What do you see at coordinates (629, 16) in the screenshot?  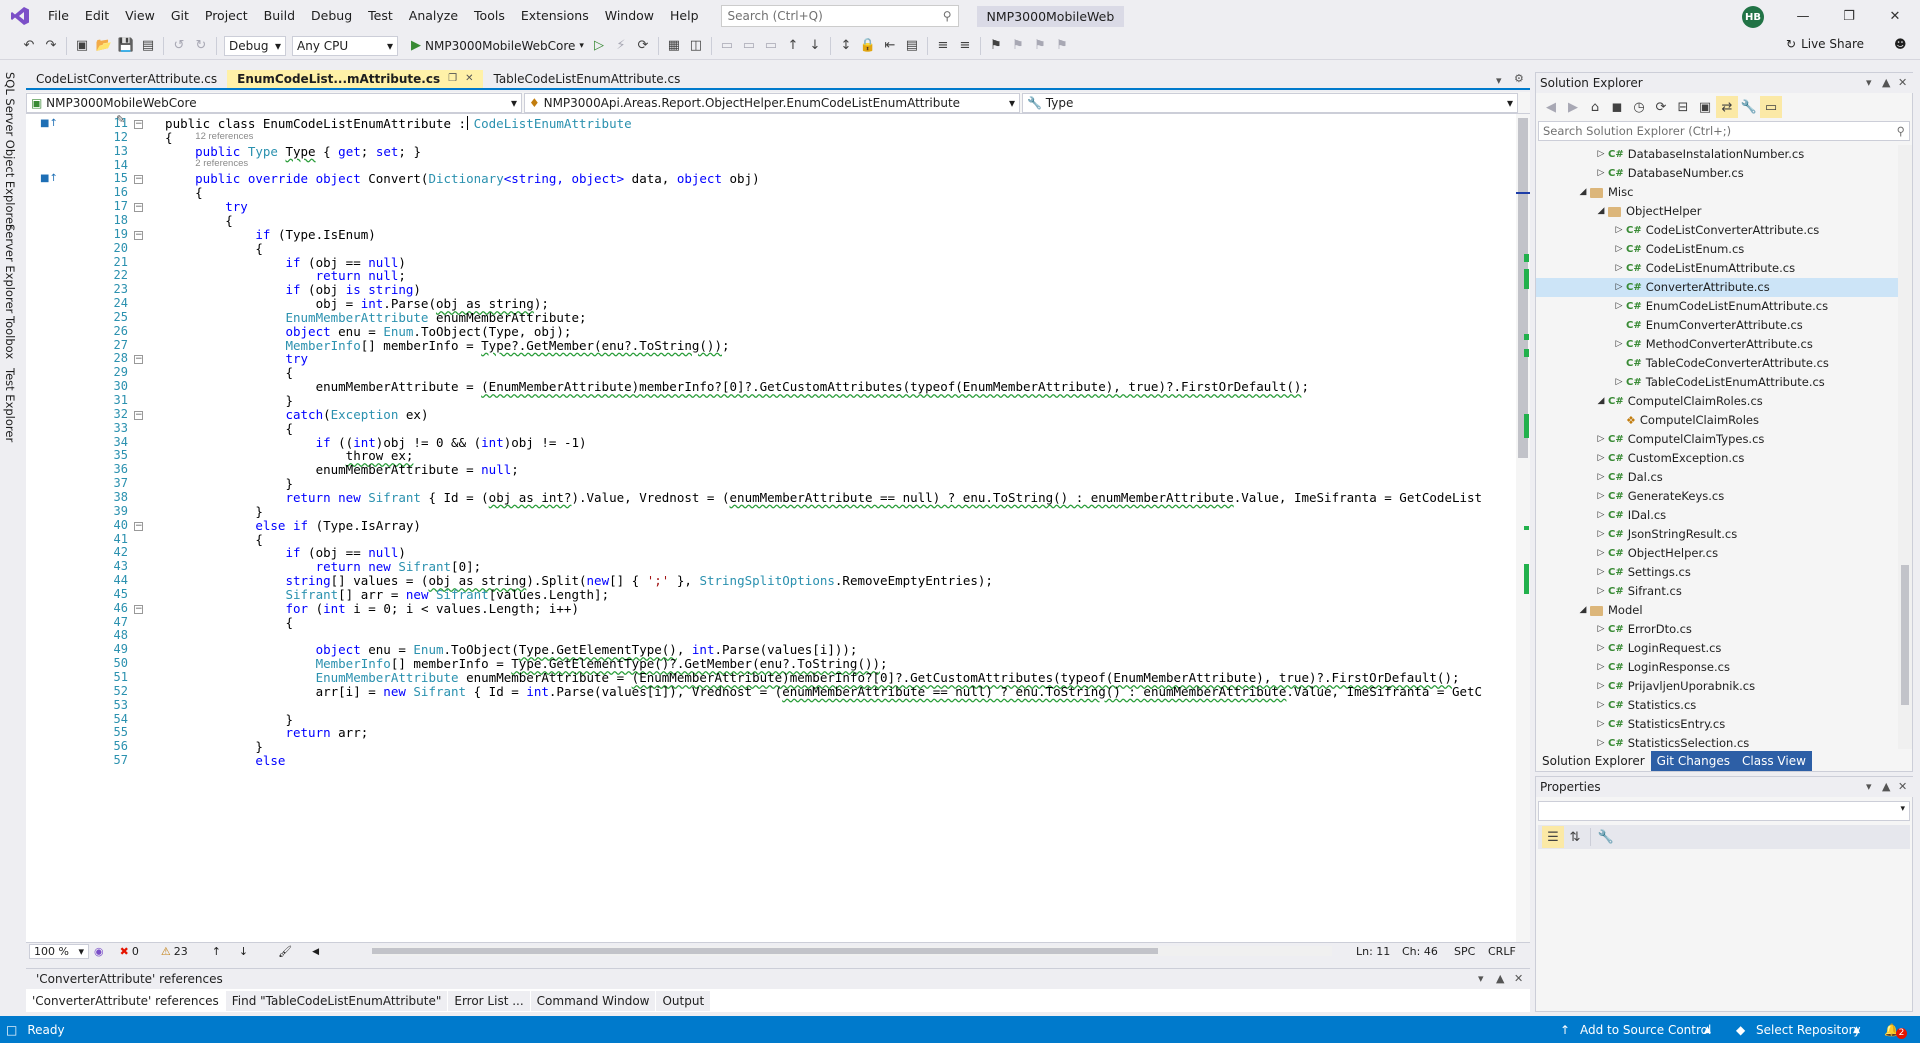 I see `menu-window: Window` at bounding box center [629, 16].